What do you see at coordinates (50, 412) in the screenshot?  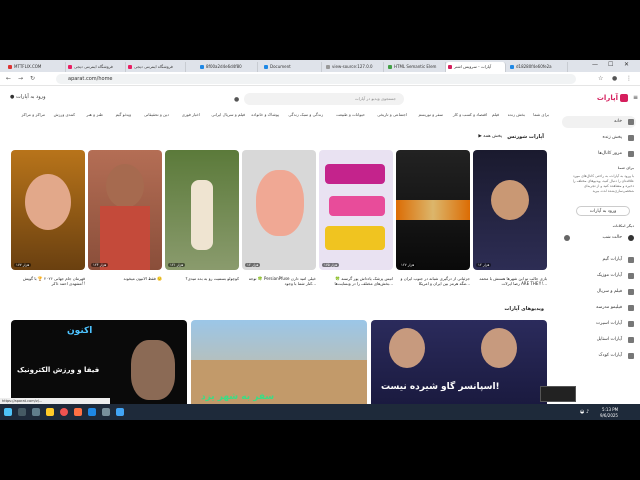 I see `file-explorer-icon` at bounding box center [50, 412].